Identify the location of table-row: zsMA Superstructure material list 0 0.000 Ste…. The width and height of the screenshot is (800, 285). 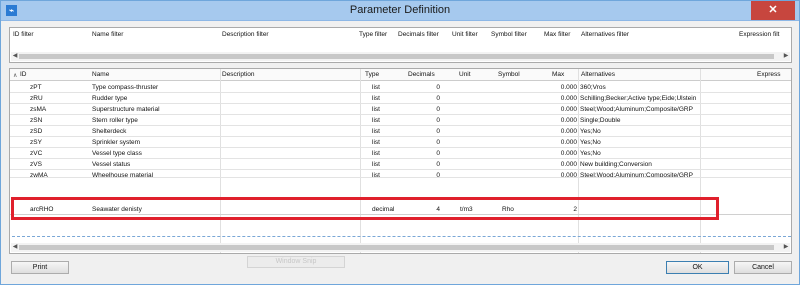
(400, 109).